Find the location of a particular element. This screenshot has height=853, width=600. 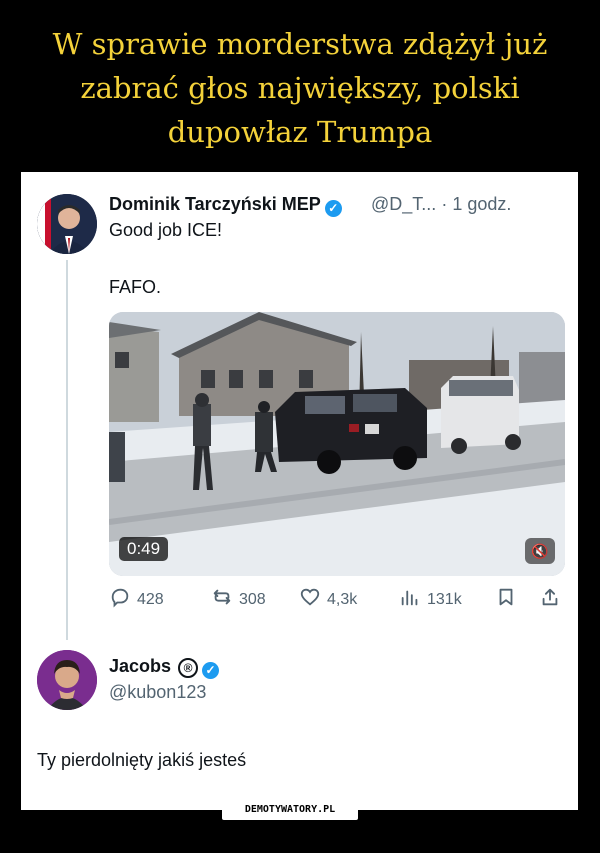

like-count: 4,3k is located at coordinates (342, 599).